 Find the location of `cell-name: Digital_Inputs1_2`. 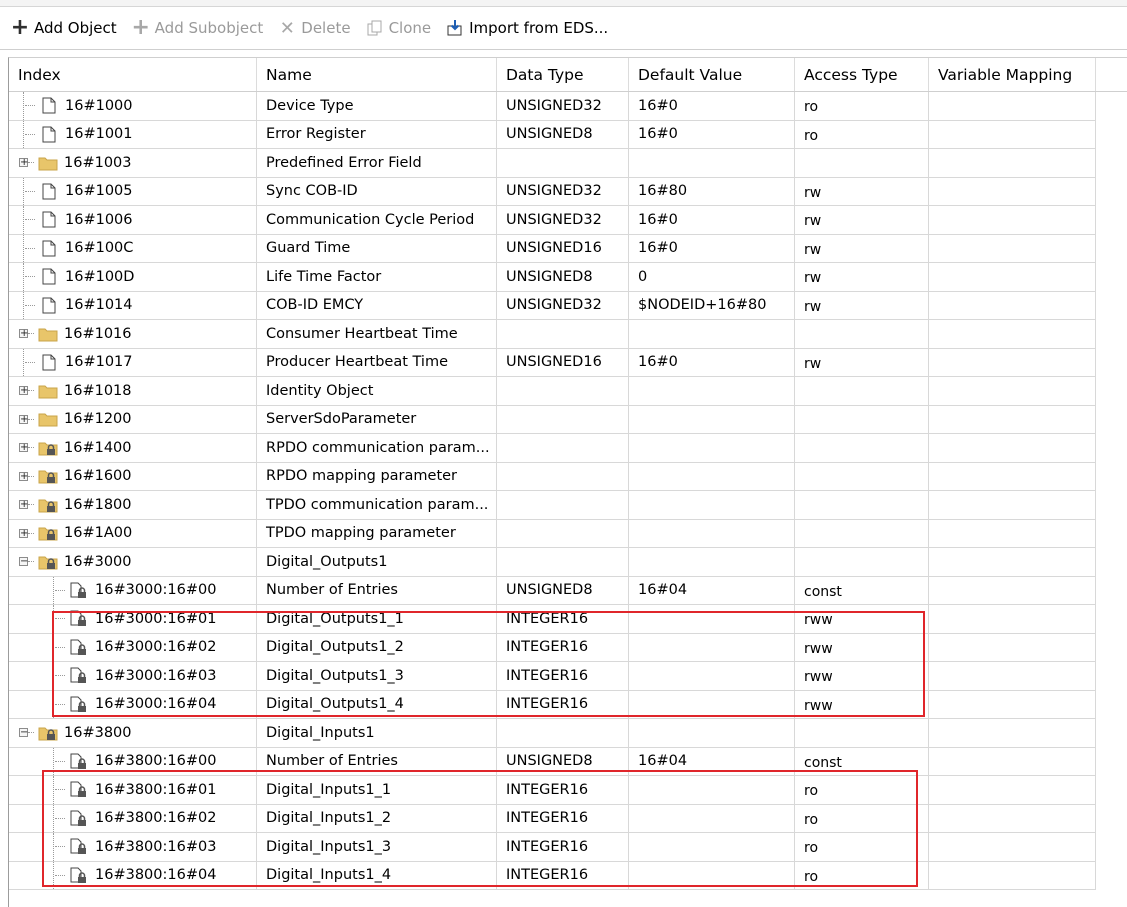

cell-name: Digital_Inputs1_2 is located at coordinates (377, 818).